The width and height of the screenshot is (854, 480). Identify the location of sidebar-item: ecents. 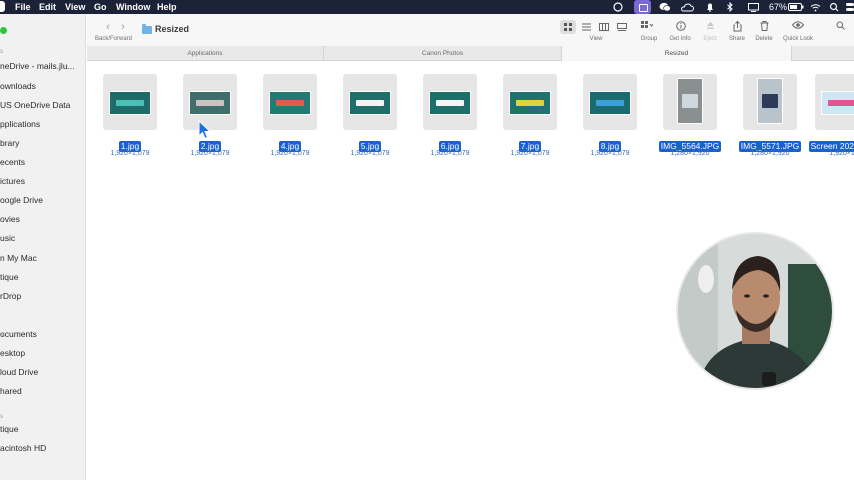
(12, 162).